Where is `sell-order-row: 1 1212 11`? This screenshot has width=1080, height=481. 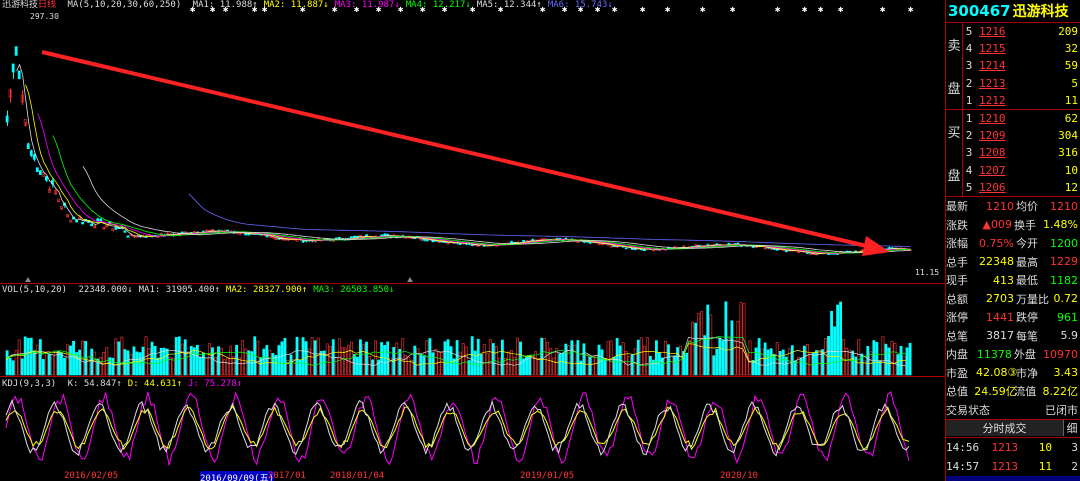
sell-order-row: 1 1212 11 is located at coordinates (1021, 100).